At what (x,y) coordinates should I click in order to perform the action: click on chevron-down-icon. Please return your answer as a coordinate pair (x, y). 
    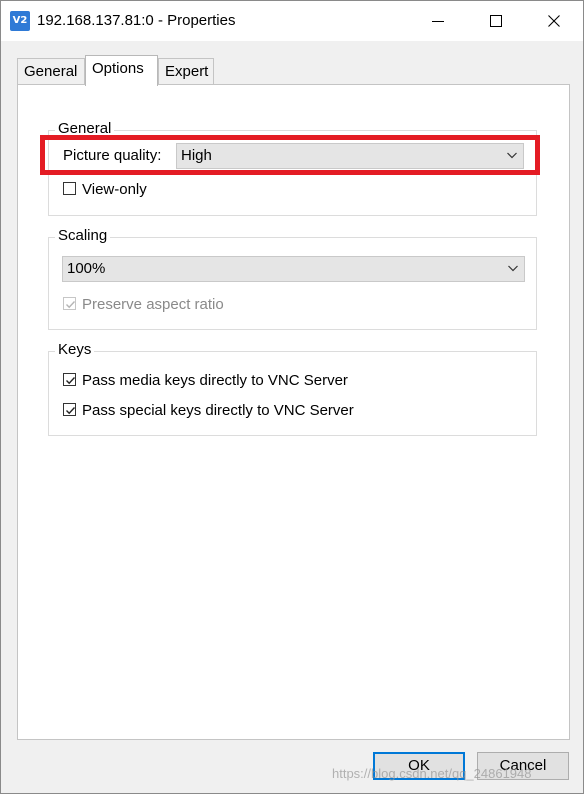
    Looking at the image, I should click on (513, 268).